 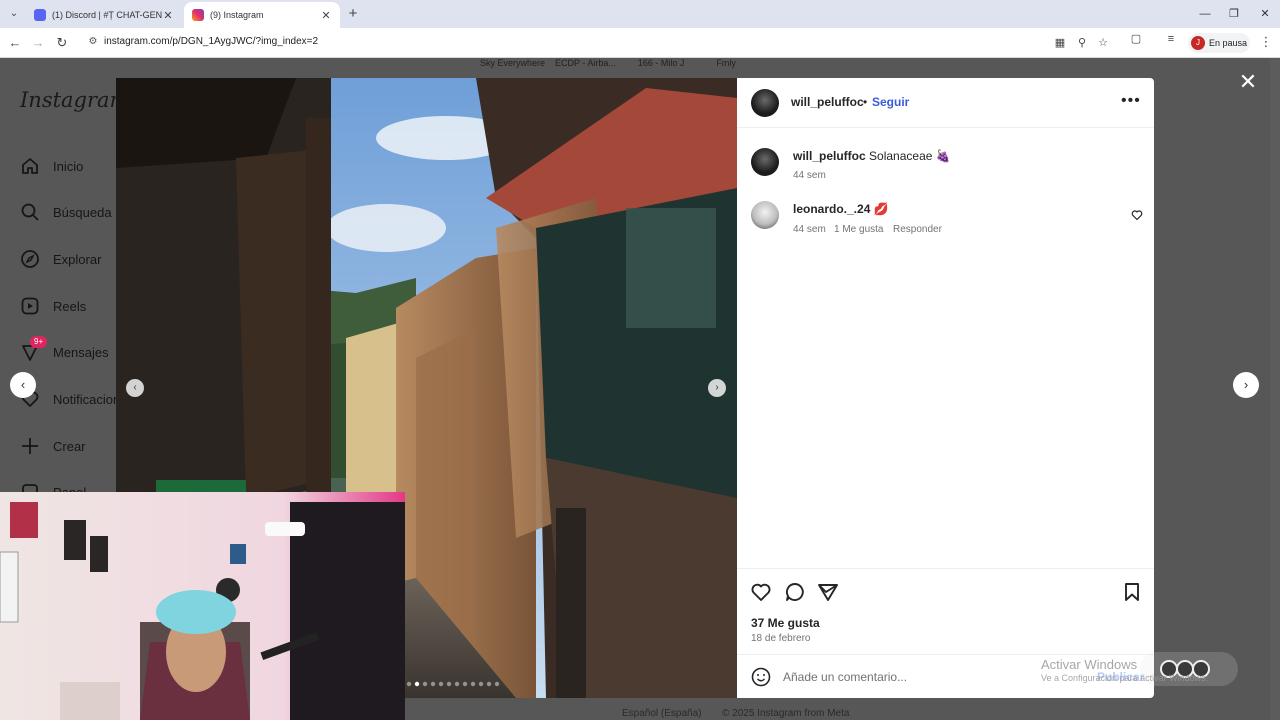 I want to click on story-label: Sky Everywhere, so click(x=512, y=63).